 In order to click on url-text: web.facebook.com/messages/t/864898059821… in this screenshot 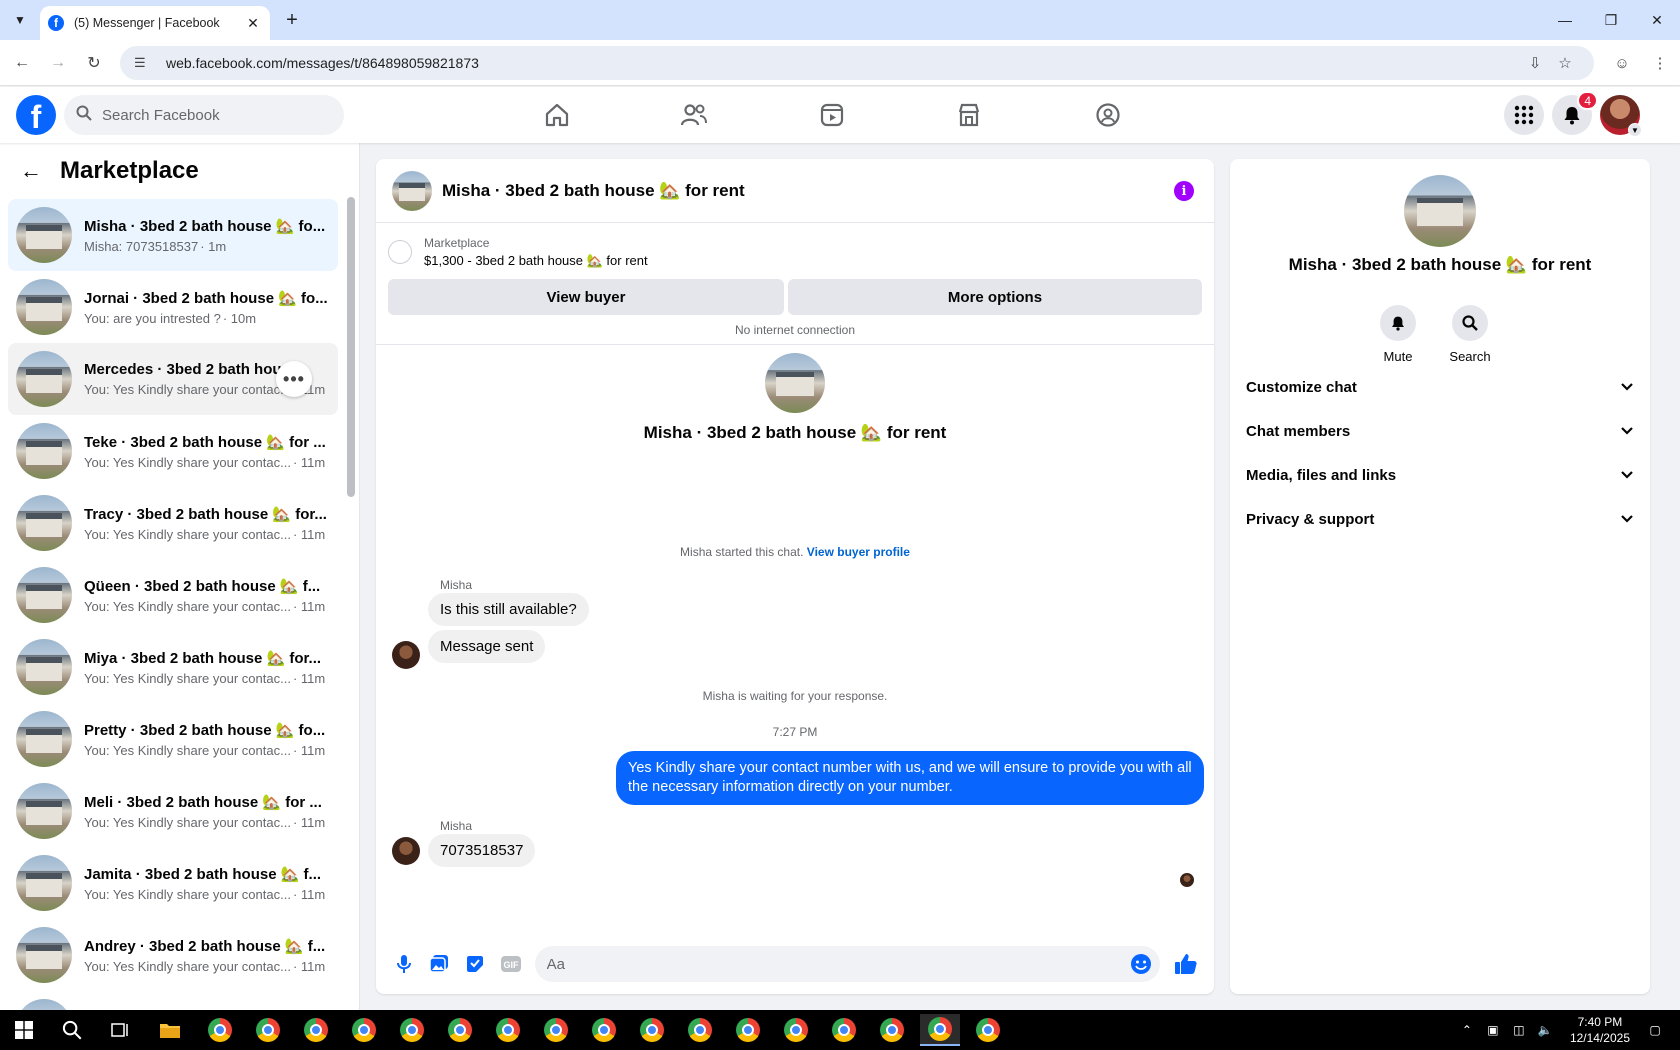, I will do `click(843, 63)`.